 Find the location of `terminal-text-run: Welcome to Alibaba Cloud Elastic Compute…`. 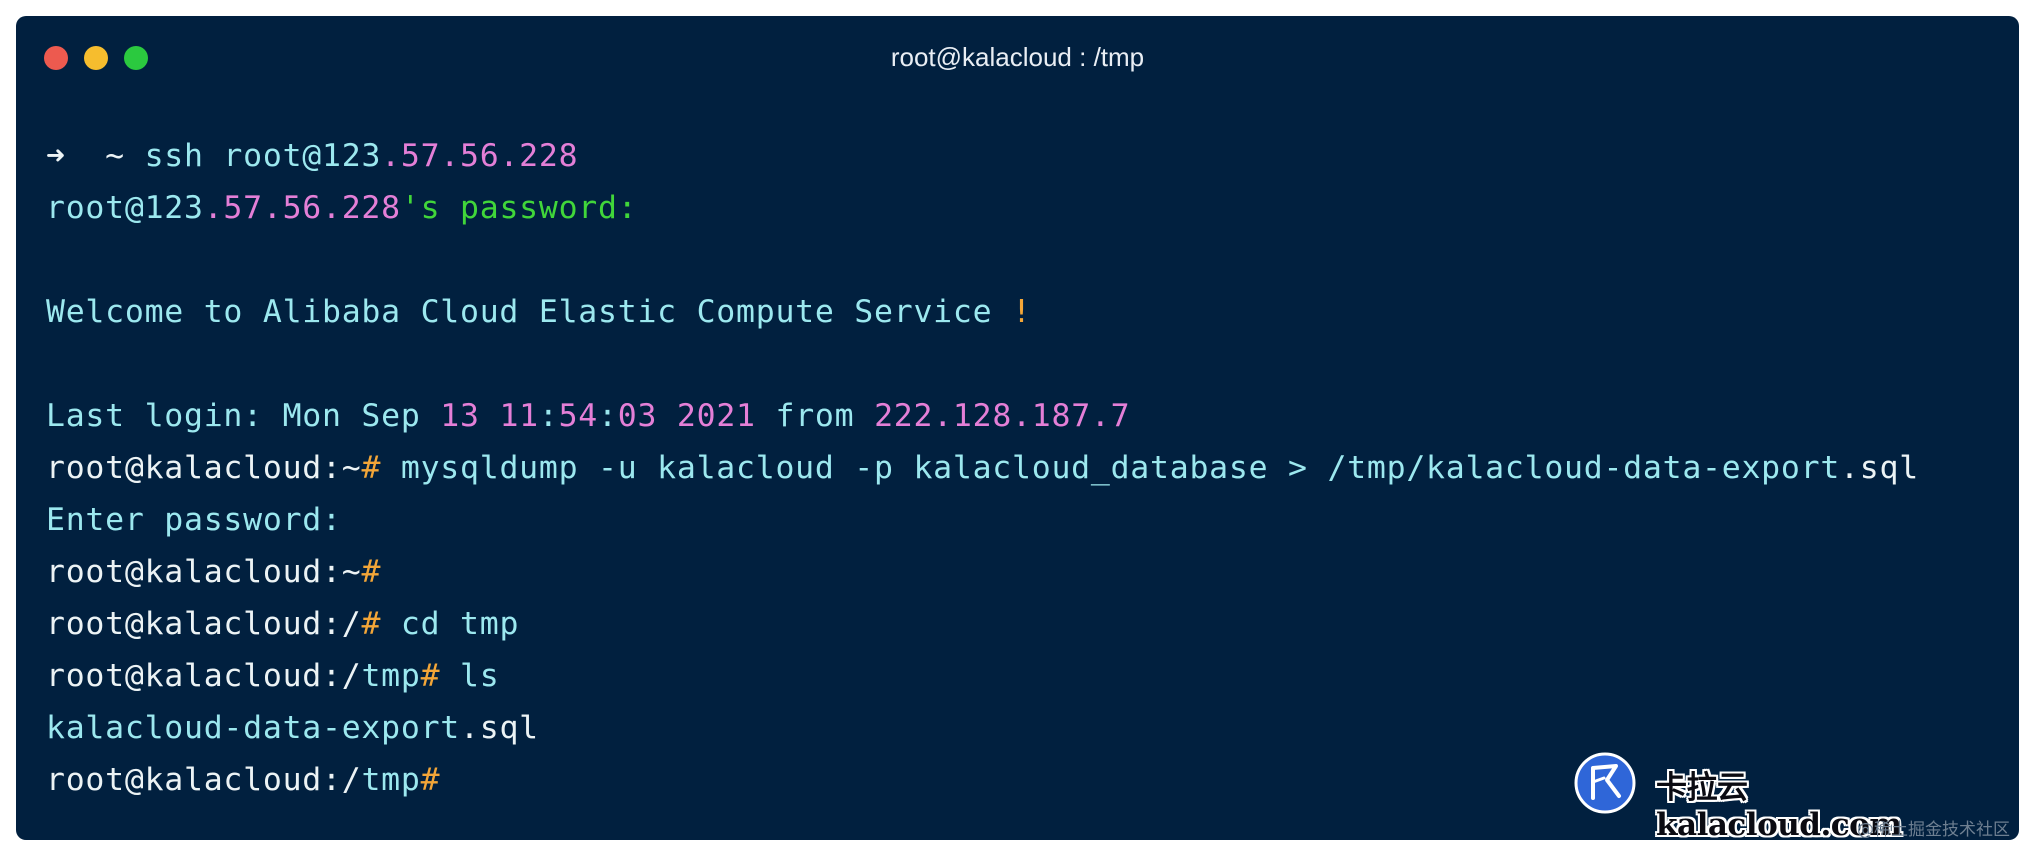

terminal-text-run: Welcome to Alibaba Cloud Elastic Compute… is located at coordinates (529, 312).